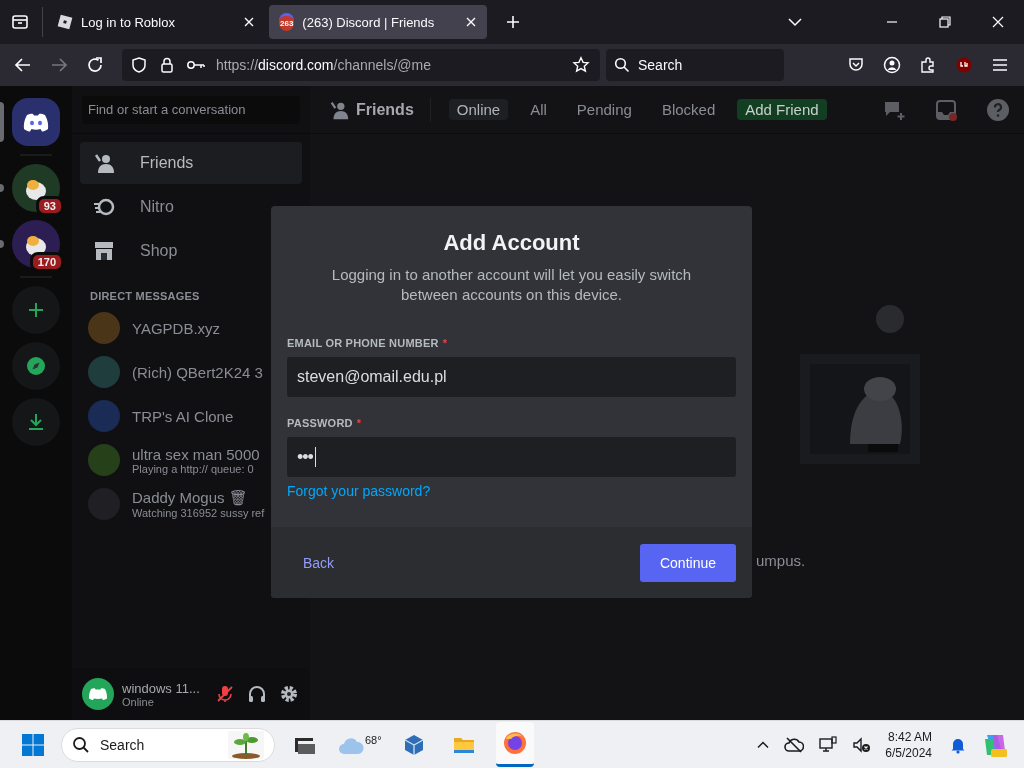  What do you see at coordinates (323, 65) in the screenshot?
I see `url-text: https://discord.com/channels/@me` at bounding box center [323, 65].